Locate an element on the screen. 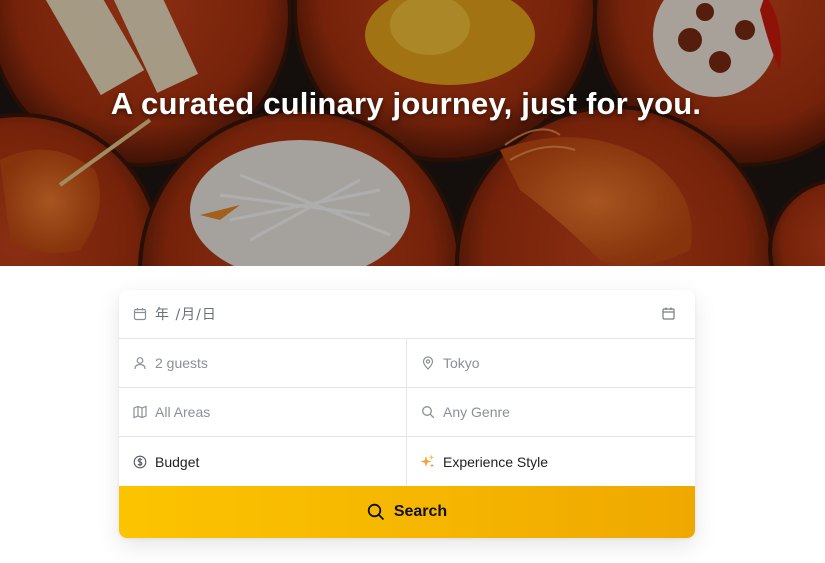 This screenshot has height=563, width=825. search-button-icon is located at coordinates (376, 512).